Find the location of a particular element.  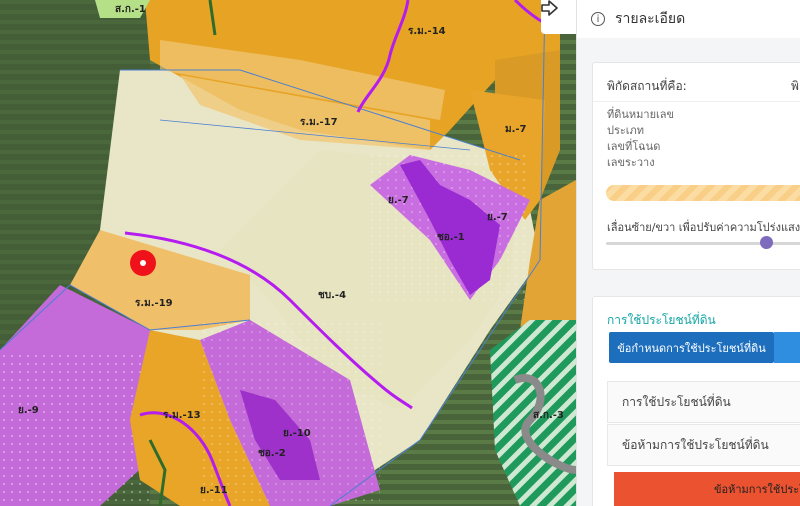

field-deed-number: เลขที่โฉนด is located at coordinates (634, 146).